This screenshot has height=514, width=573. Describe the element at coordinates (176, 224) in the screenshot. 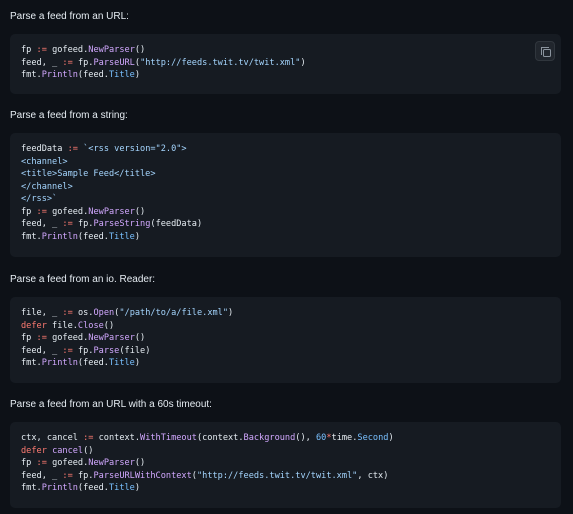

I see `code-token: (feedData)` at that location.